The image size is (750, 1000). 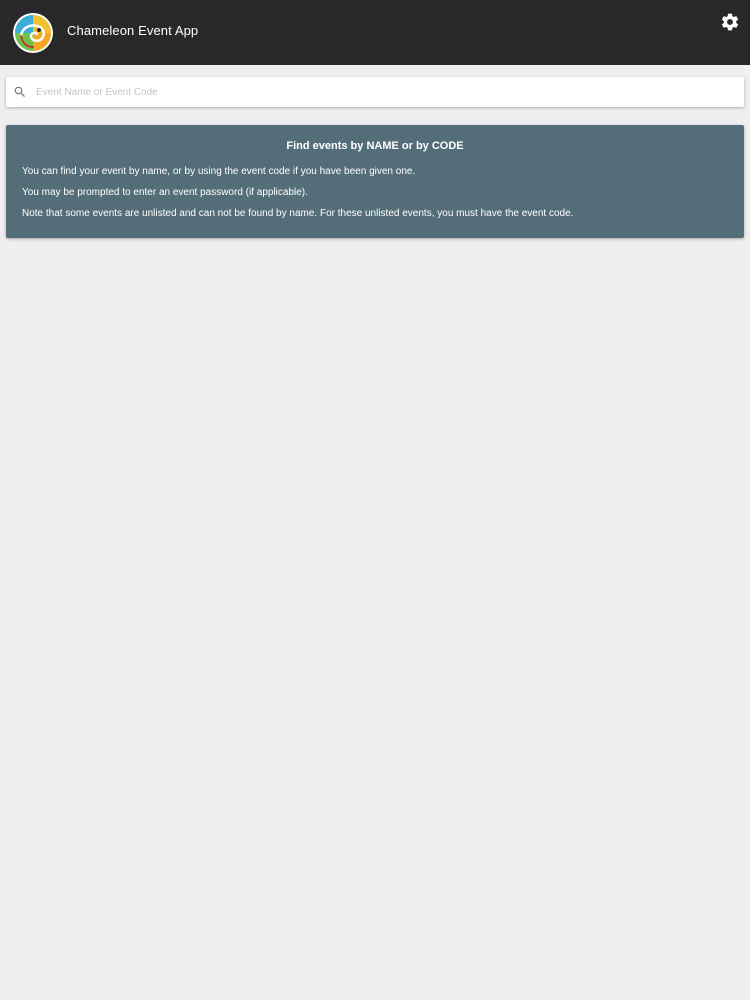 I want to click on info-heading: Find events by NAME or by CODE, so click(x=375, y=146).